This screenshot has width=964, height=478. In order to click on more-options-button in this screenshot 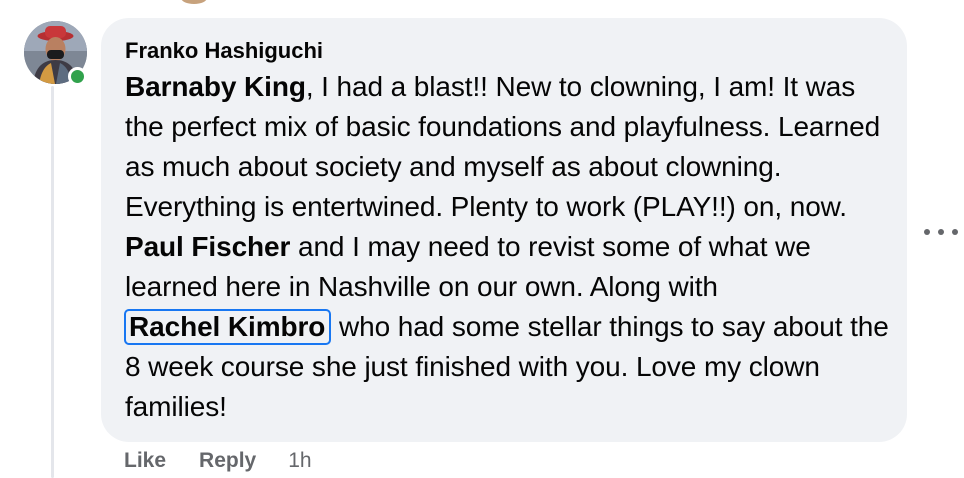, I will do `click(941, 232)`.